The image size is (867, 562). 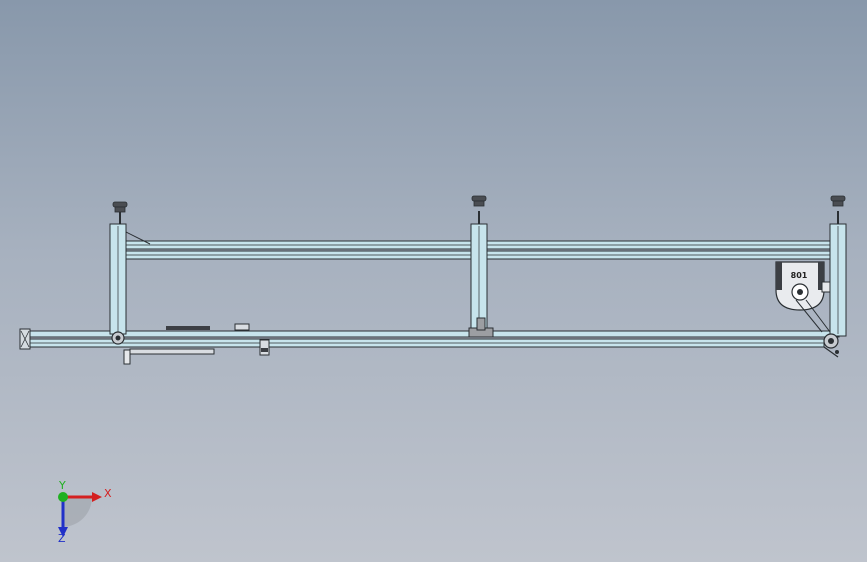 I want to click on x-axis-label: X, so click(x=108, y=493).